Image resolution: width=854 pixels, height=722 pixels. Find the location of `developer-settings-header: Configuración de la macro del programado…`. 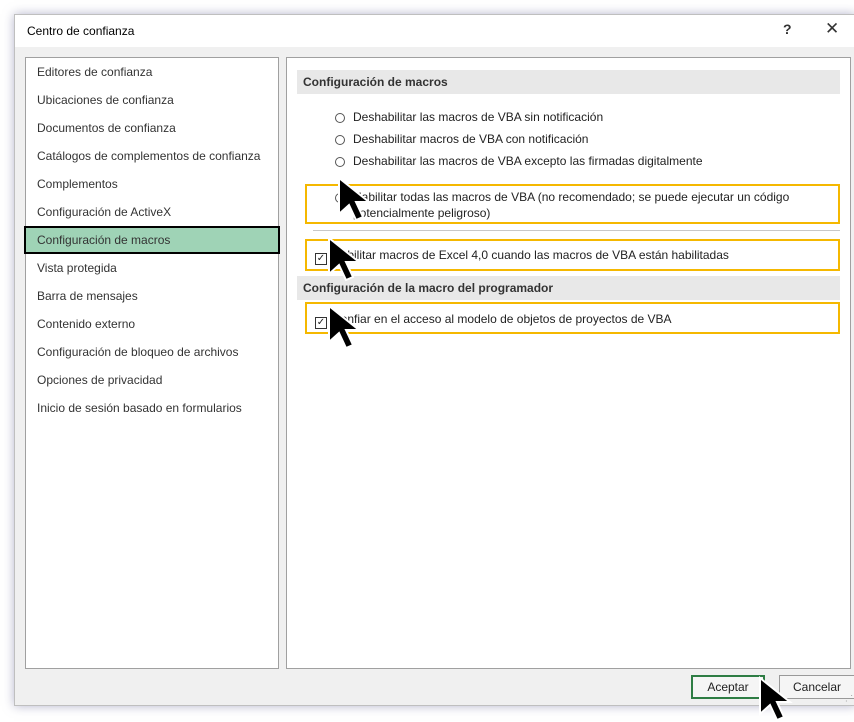

developer-settings-header: Configuración de la macro del programado… is located at coordinates (568, 288).